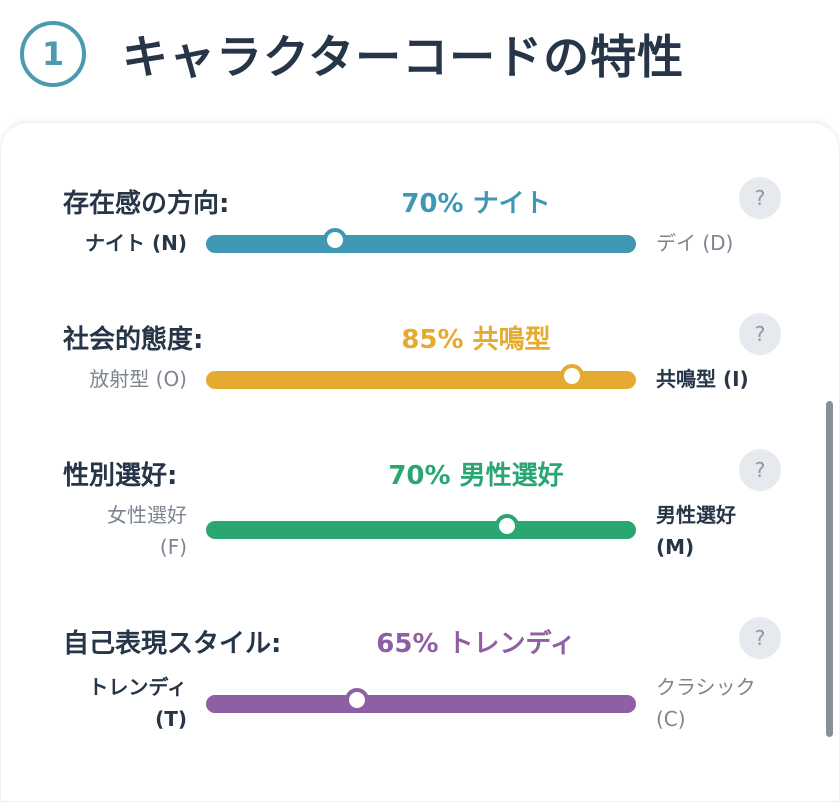 The height and width of the screenshot is (802, 840). Describe the element at coordinates (172, 644) in the screenshot. I see `trait-label: 自己表現スタイル:` at that location.